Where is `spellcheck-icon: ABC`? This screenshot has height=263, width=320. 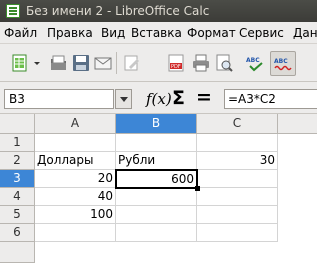 spellcheck-icon: ABC is located at coordinates (256, 63).